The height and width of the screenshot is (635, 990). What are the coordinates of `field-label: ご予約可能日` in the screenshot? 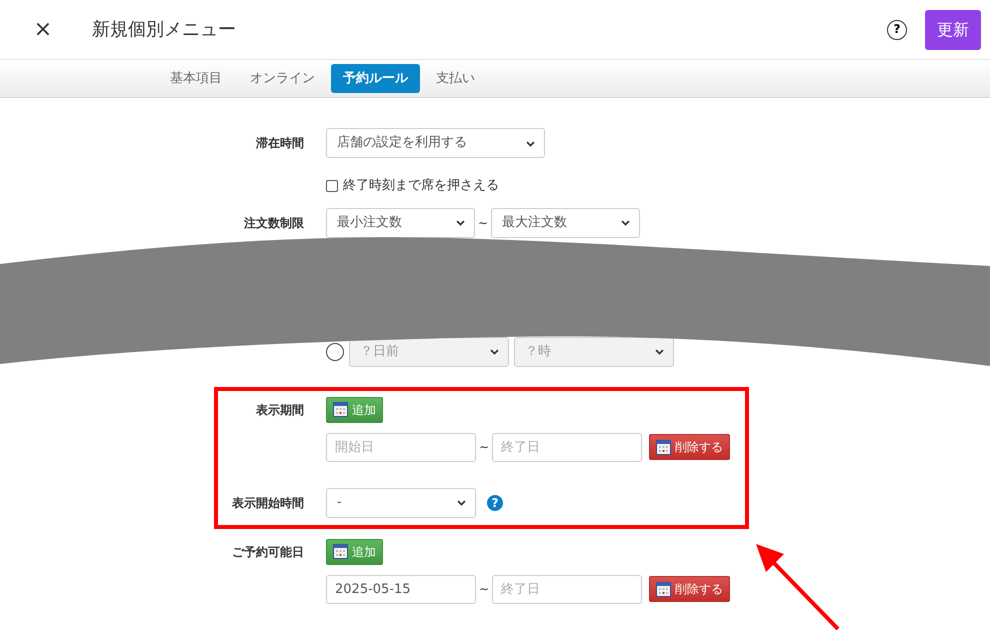 It's located at (268, 552).